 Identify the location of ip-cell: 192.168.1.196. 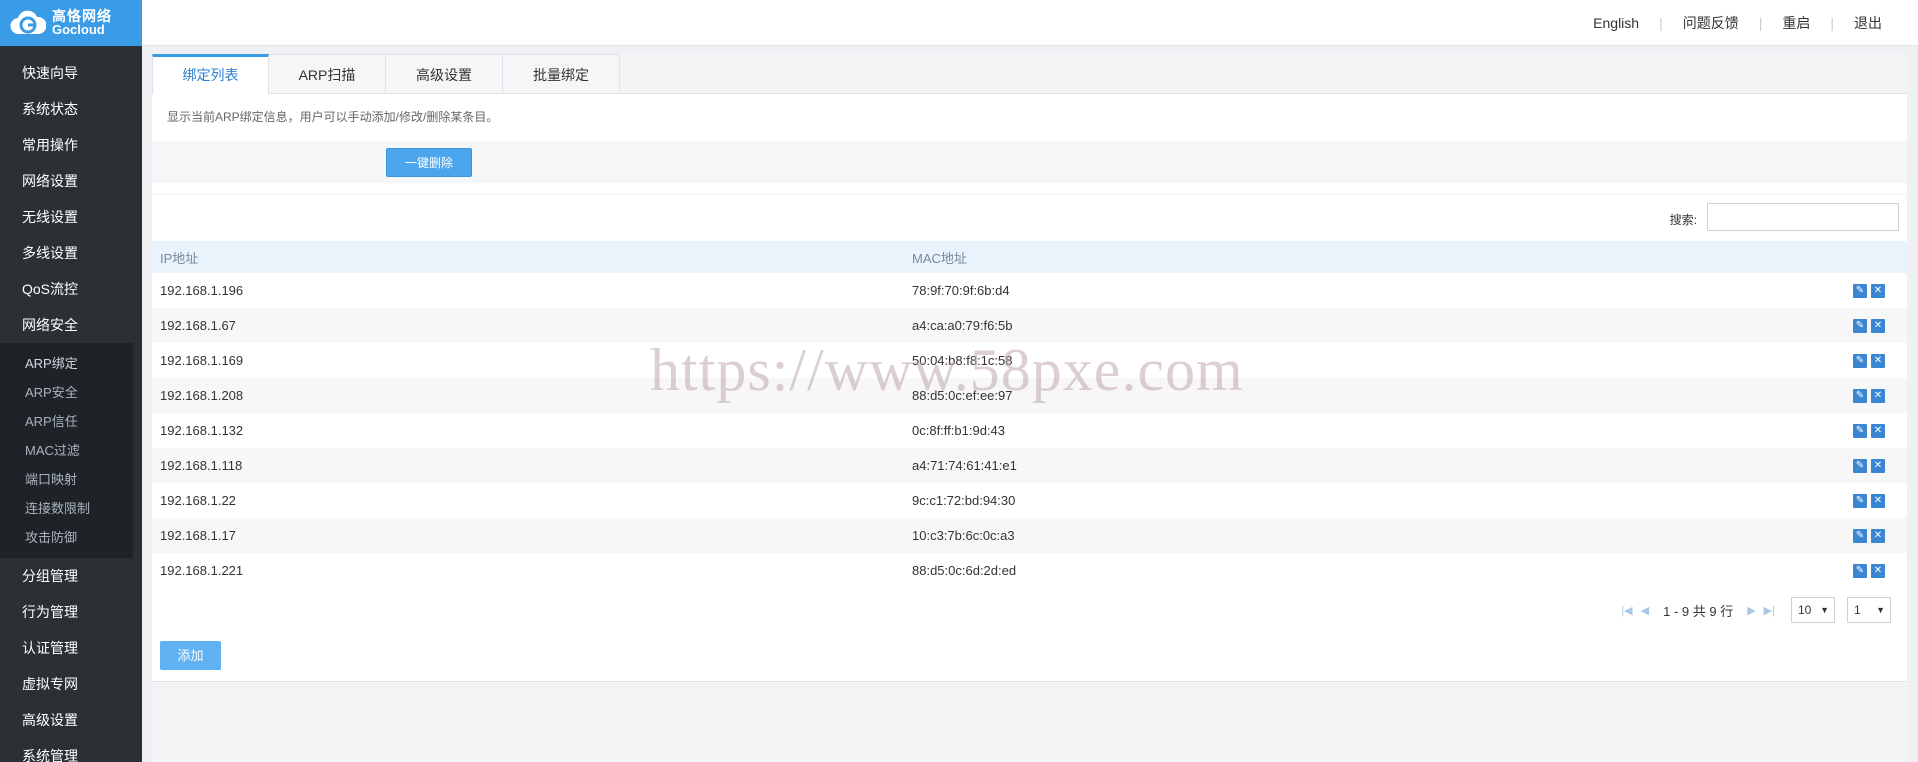
(202, 290).